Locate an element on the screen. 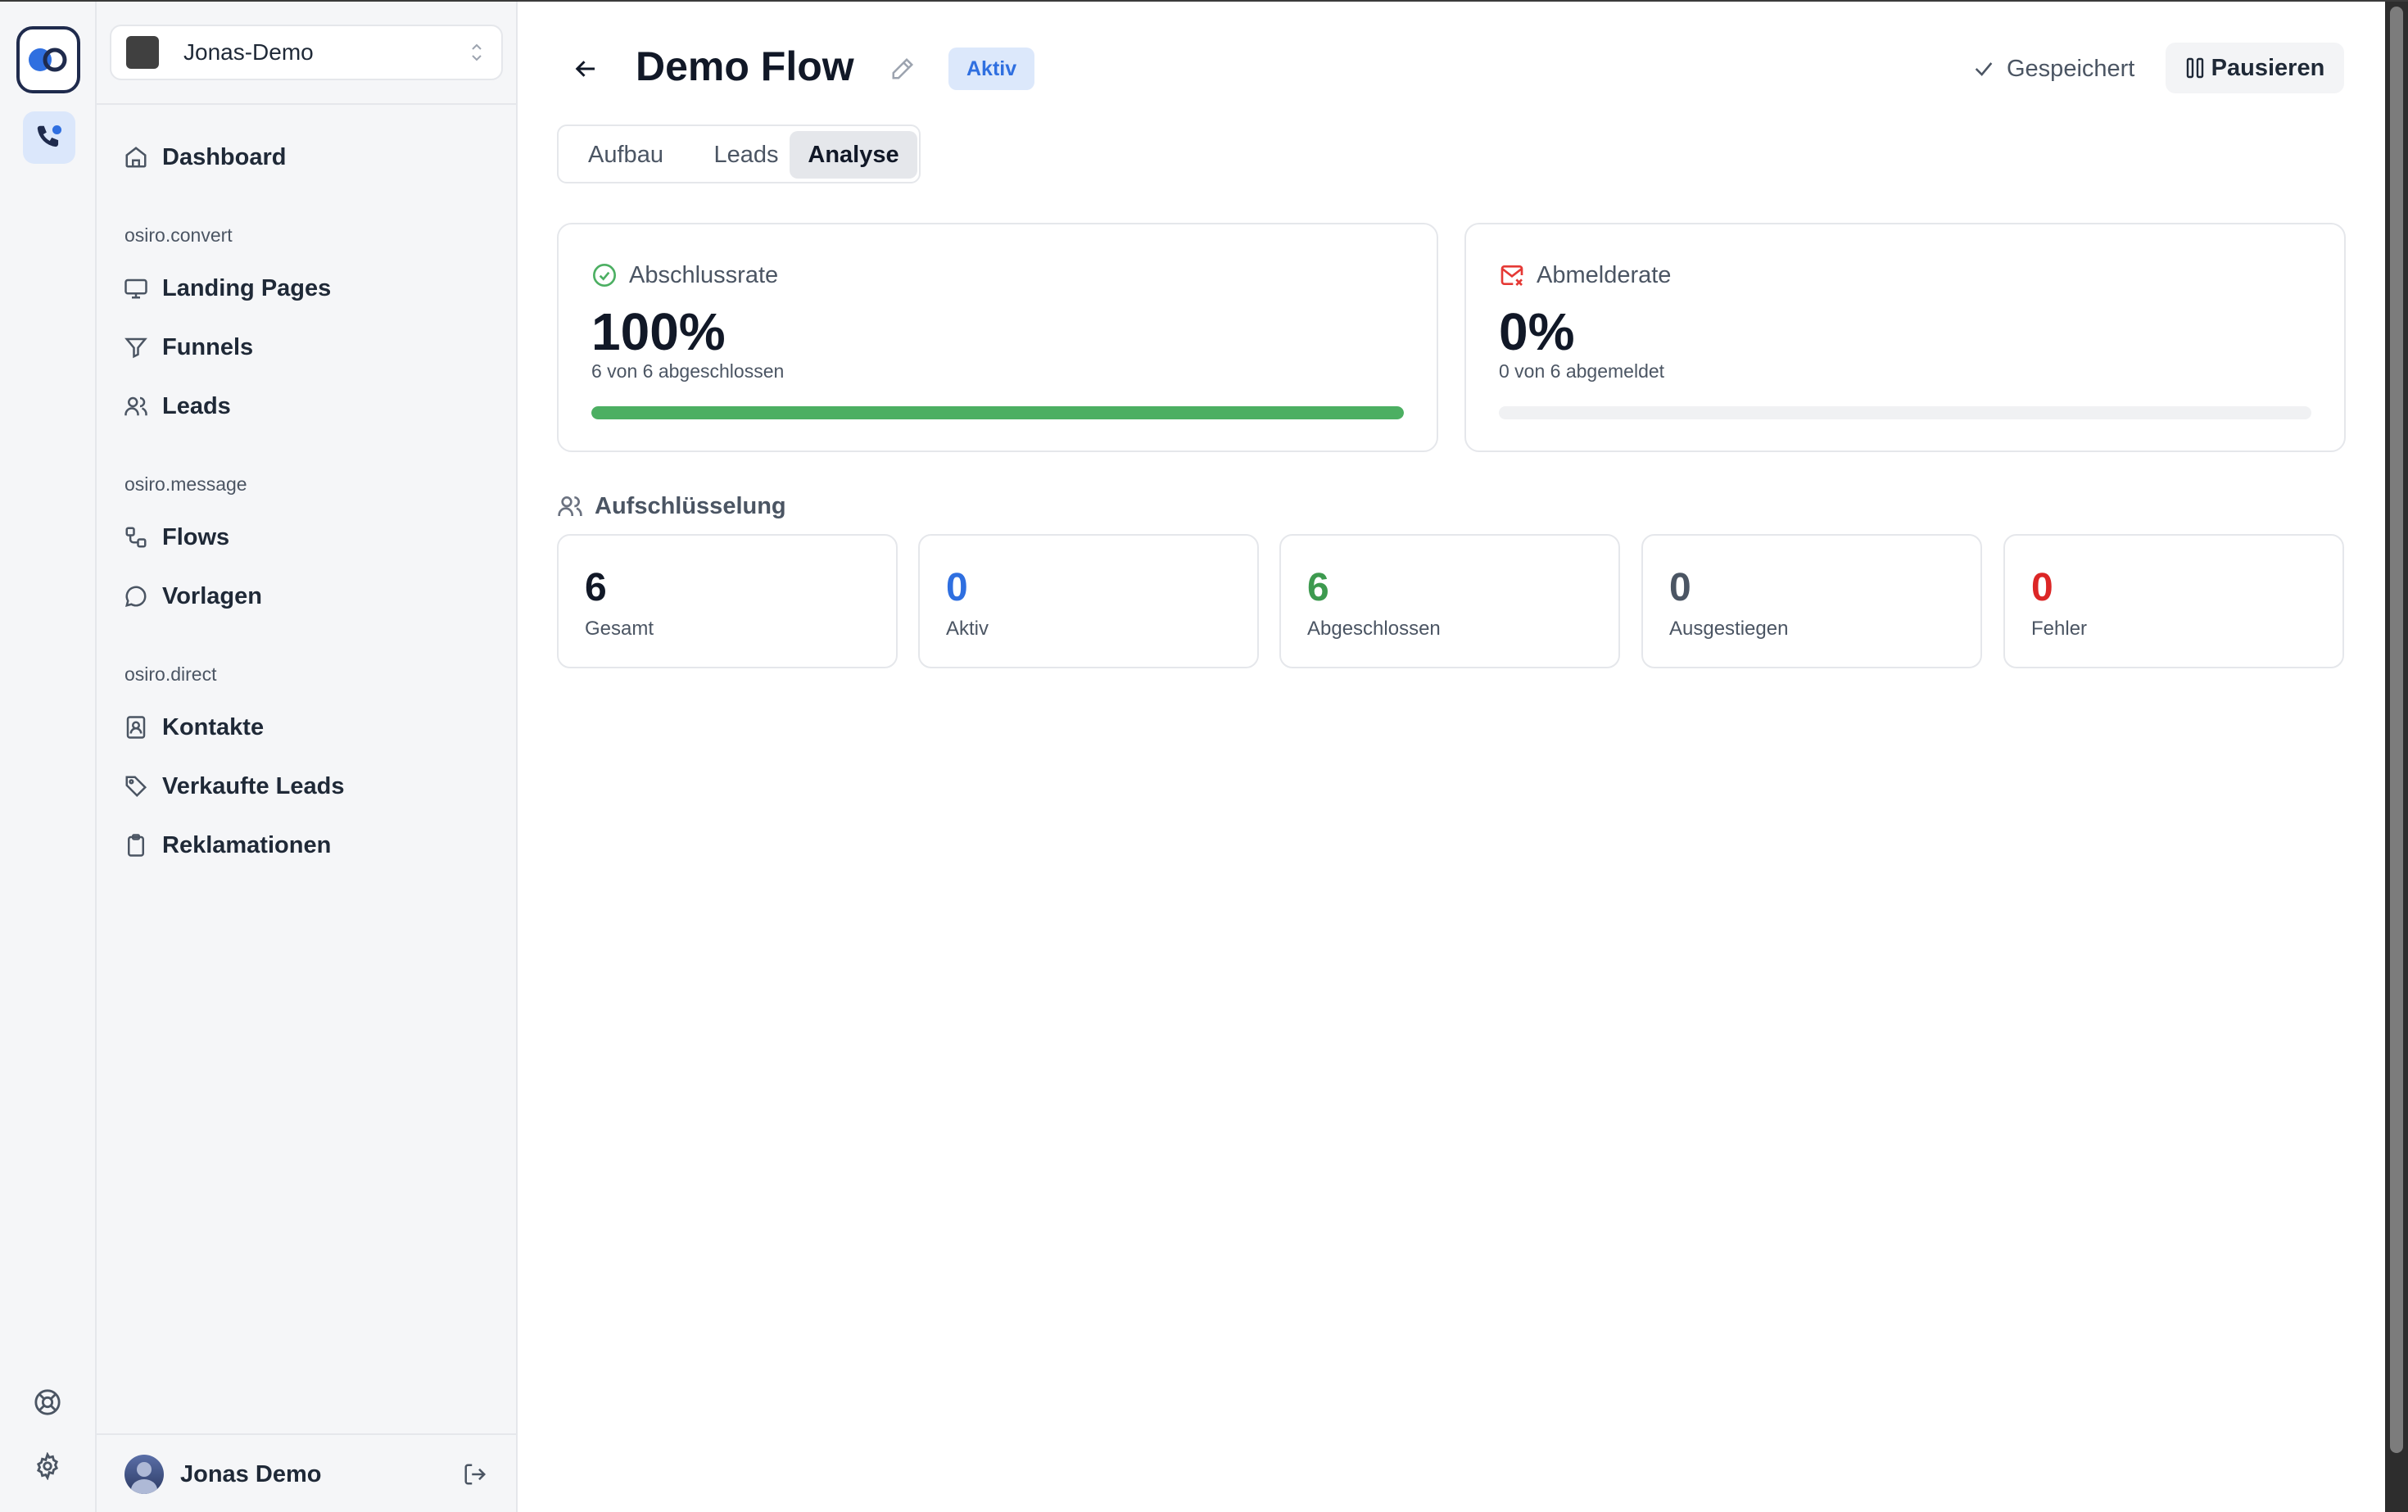 The width and height of the screenshot is (2408, 1512). stat-label: Aktiv is located at coordinates (967, 629).